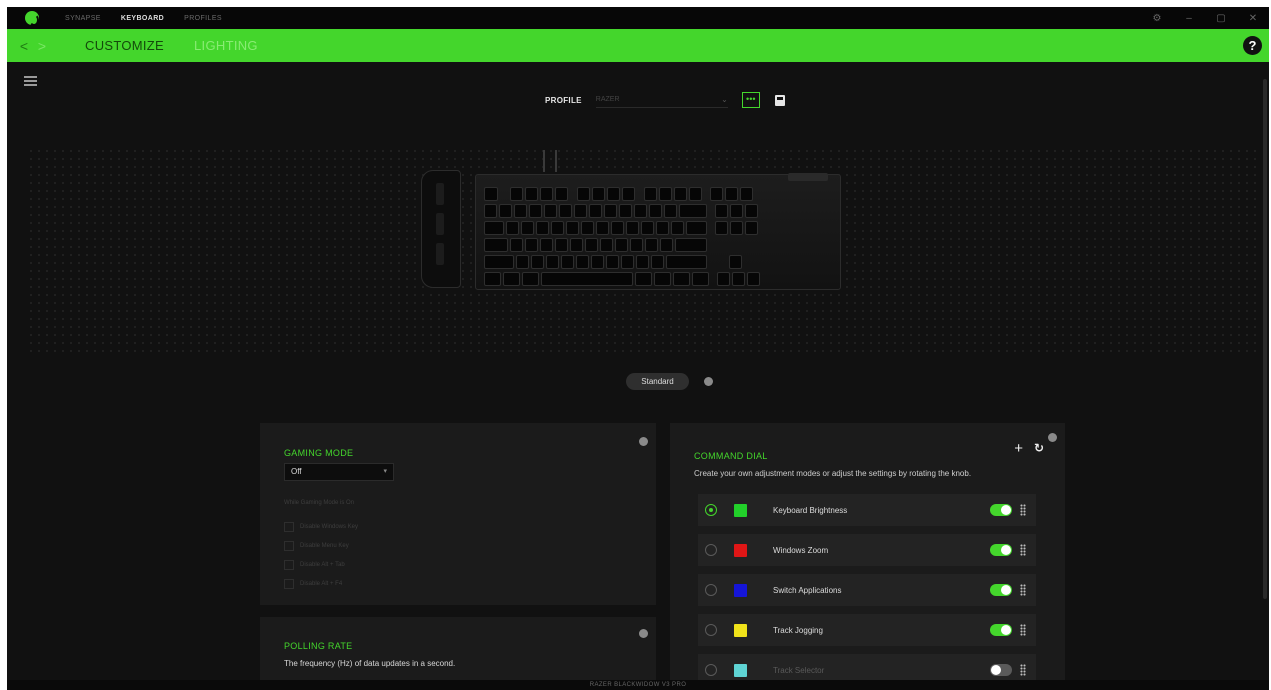 This screenshot has width=1271, height=690. What do you see at coordinates (638, 45) in the screenshot?
I see `section-header-bar: < > CUSTOMIZE LIGHTING ?` at bounding box center [638, 45].